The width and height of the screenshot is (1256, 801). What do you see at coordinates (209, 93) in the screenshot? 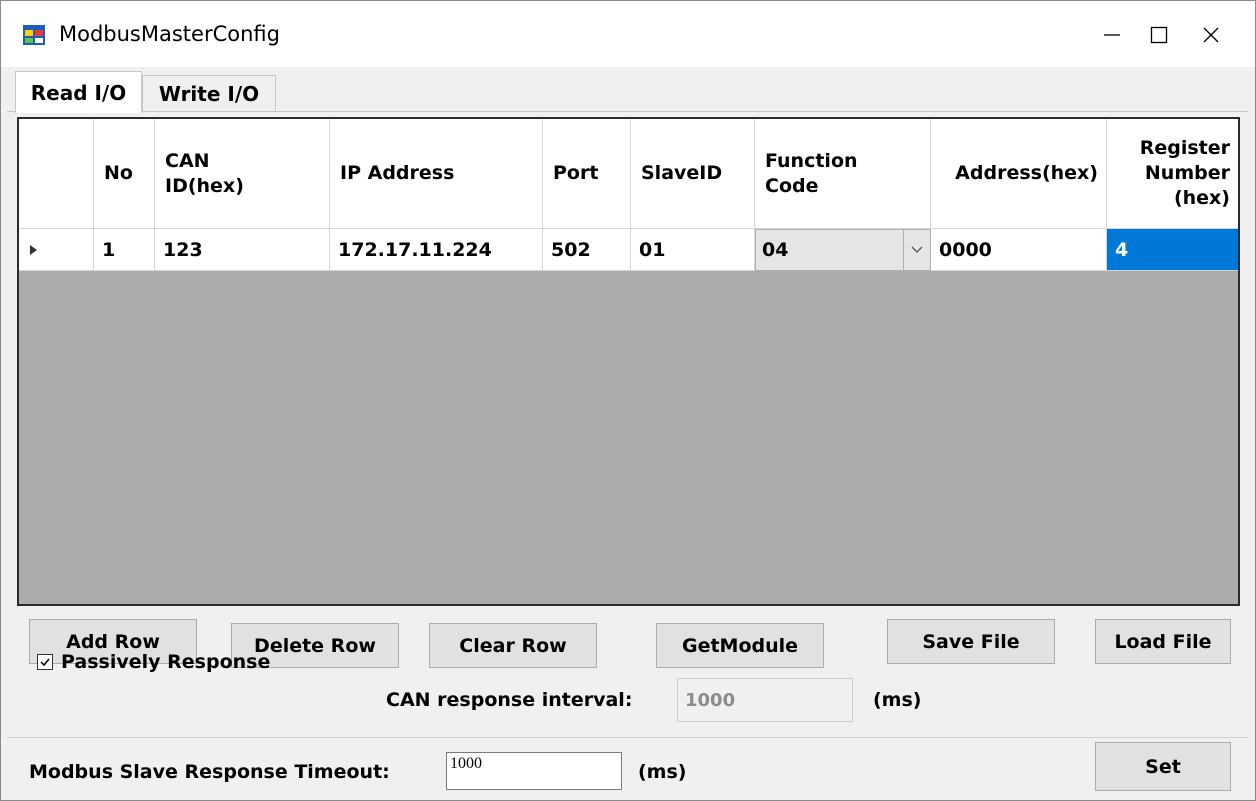
I see `tab-write-io: Write I/O` at bounding box center [209, 93].